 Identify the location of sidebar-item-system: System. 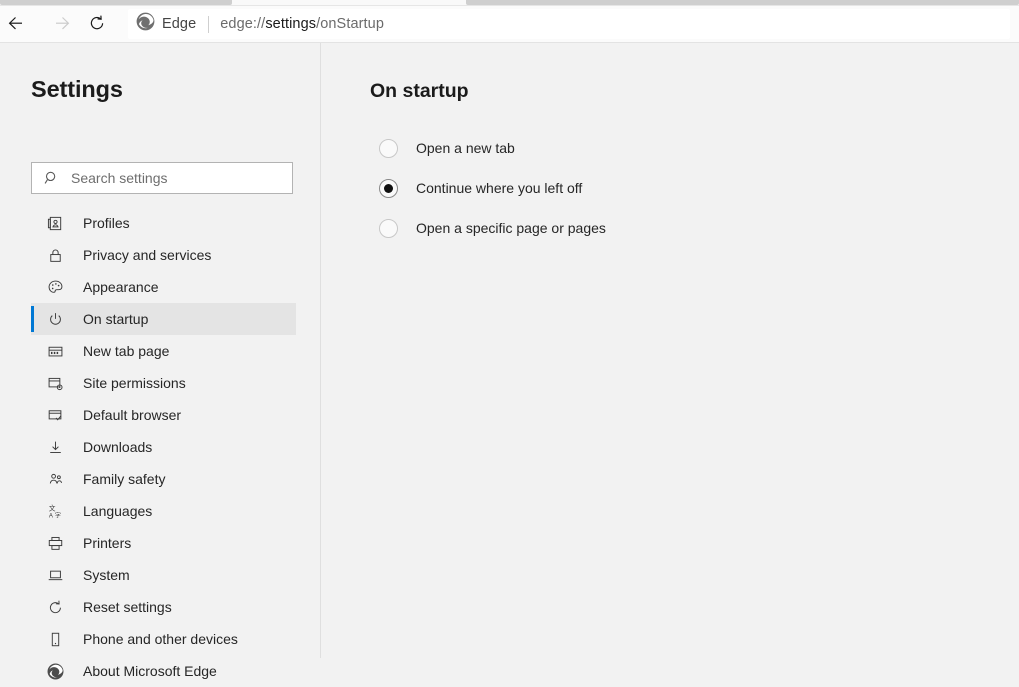
(163, 575).